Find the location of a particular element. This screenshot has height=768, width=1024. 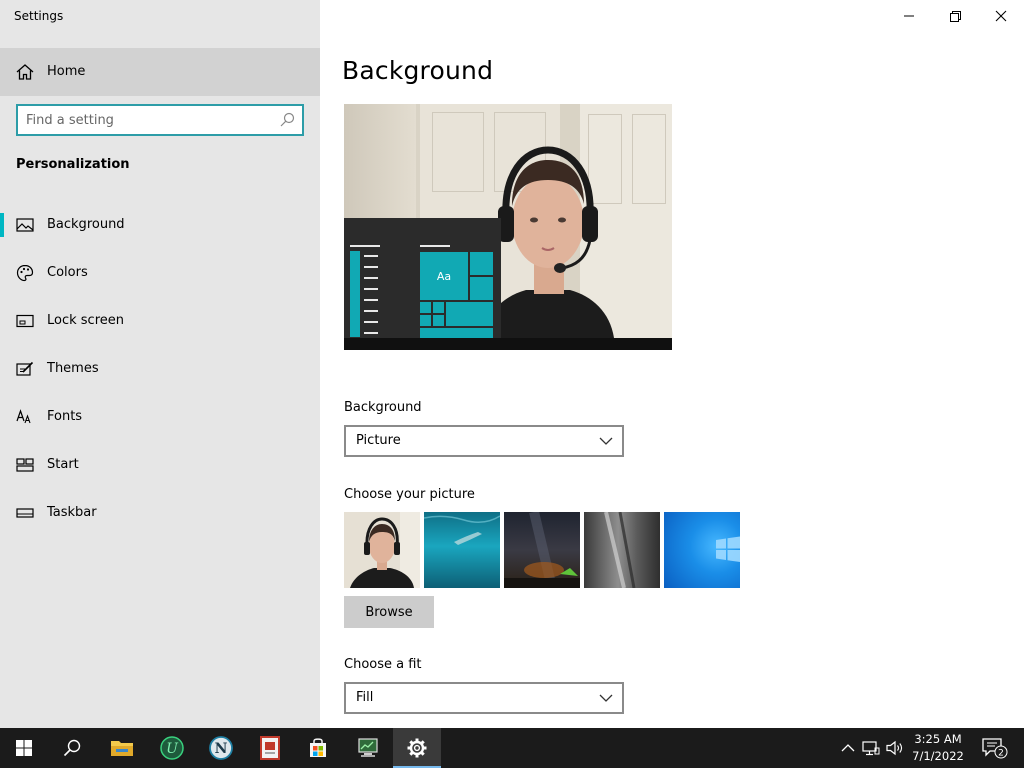

taskbar-icon is located at coordinates (25, 513).